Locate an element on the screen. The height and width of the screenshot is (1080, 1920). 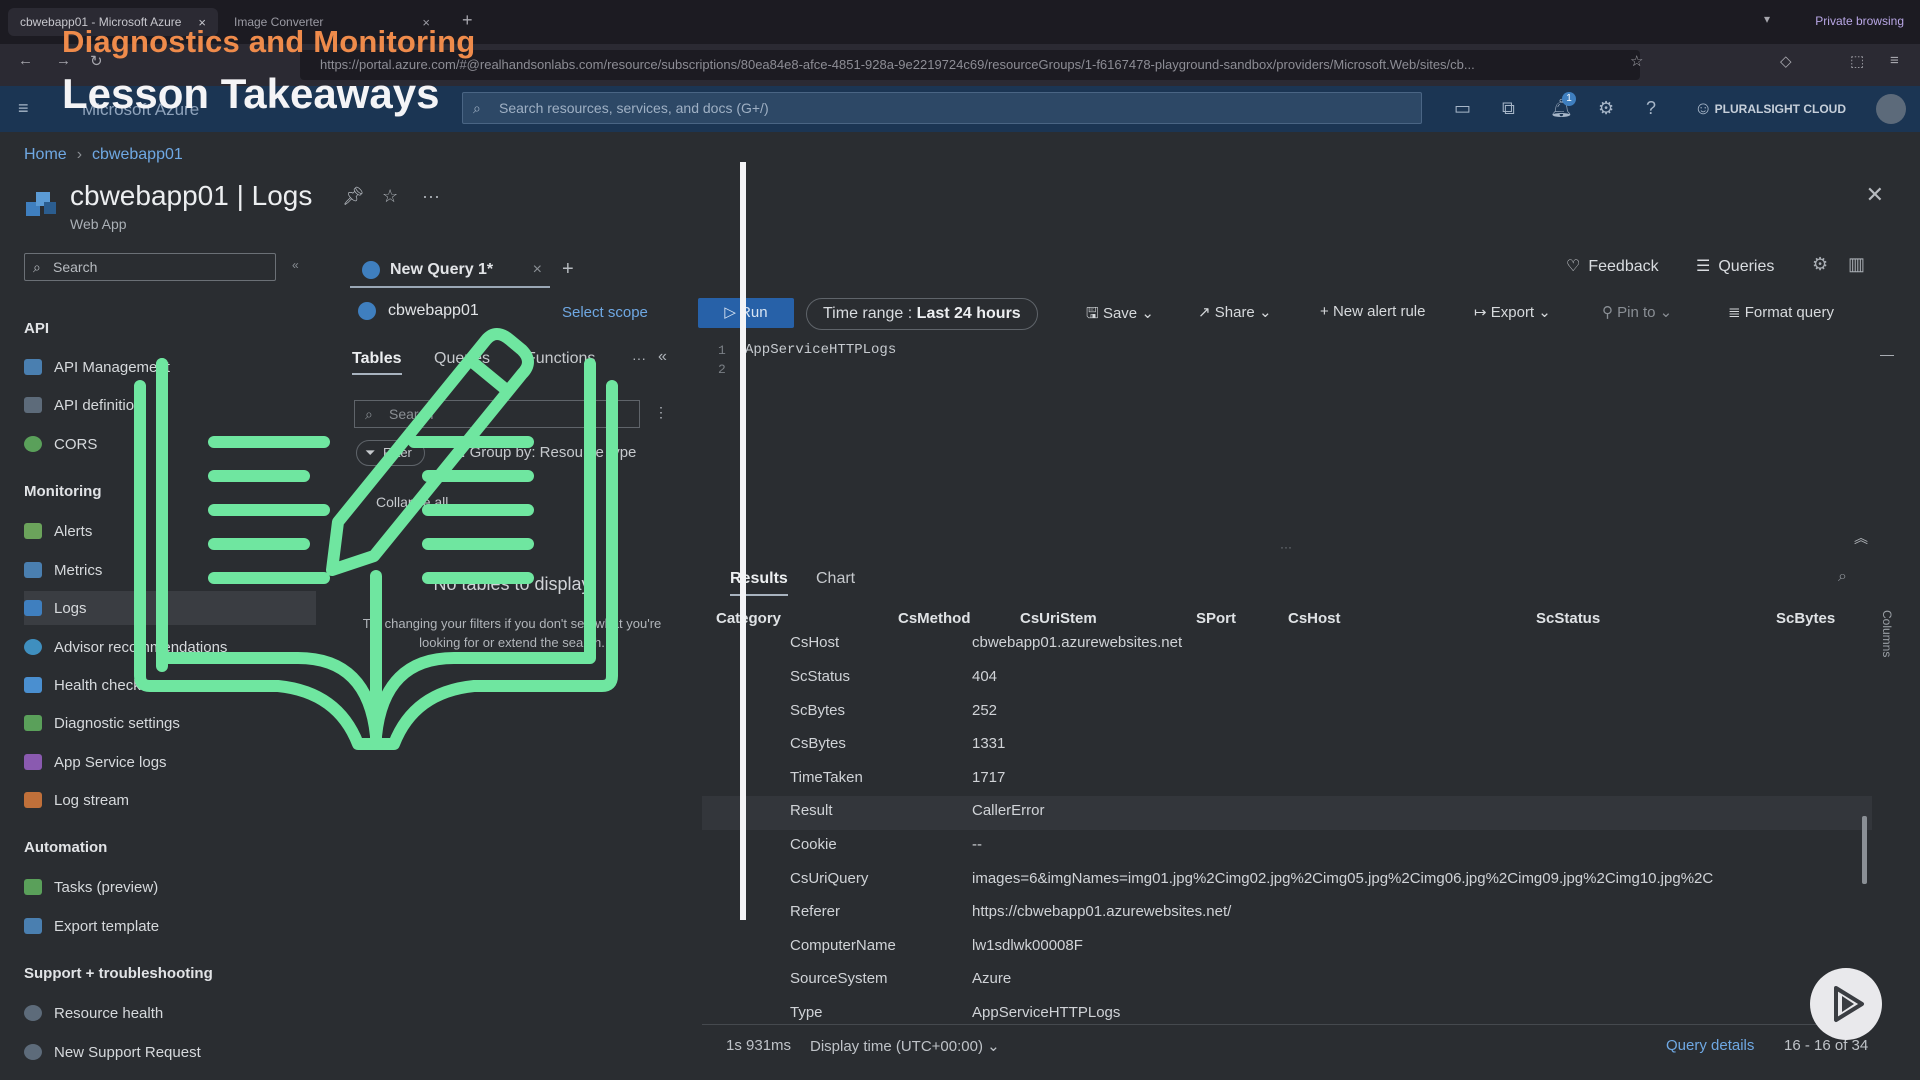
column-header: CsUriStem is located at coordinates (1058, 618).